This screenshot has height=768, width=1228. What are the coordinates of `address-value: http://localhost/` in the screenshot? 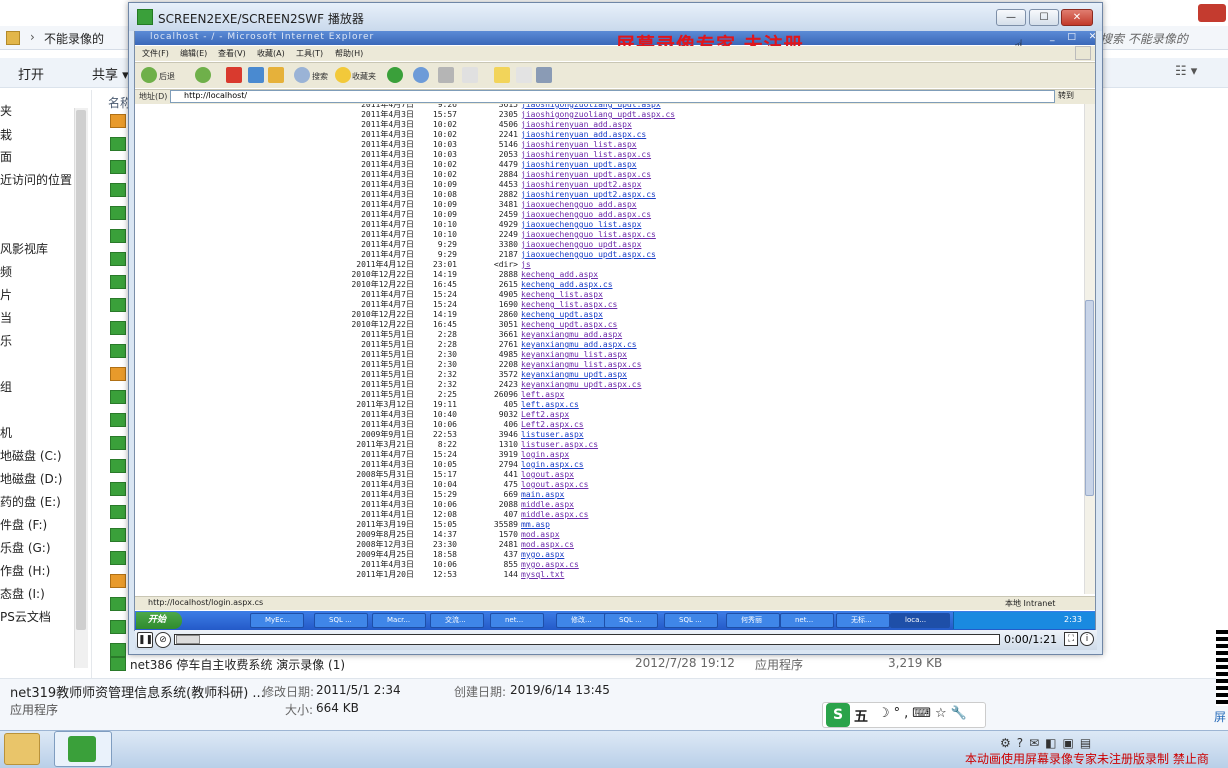 It's located at (215, 95).